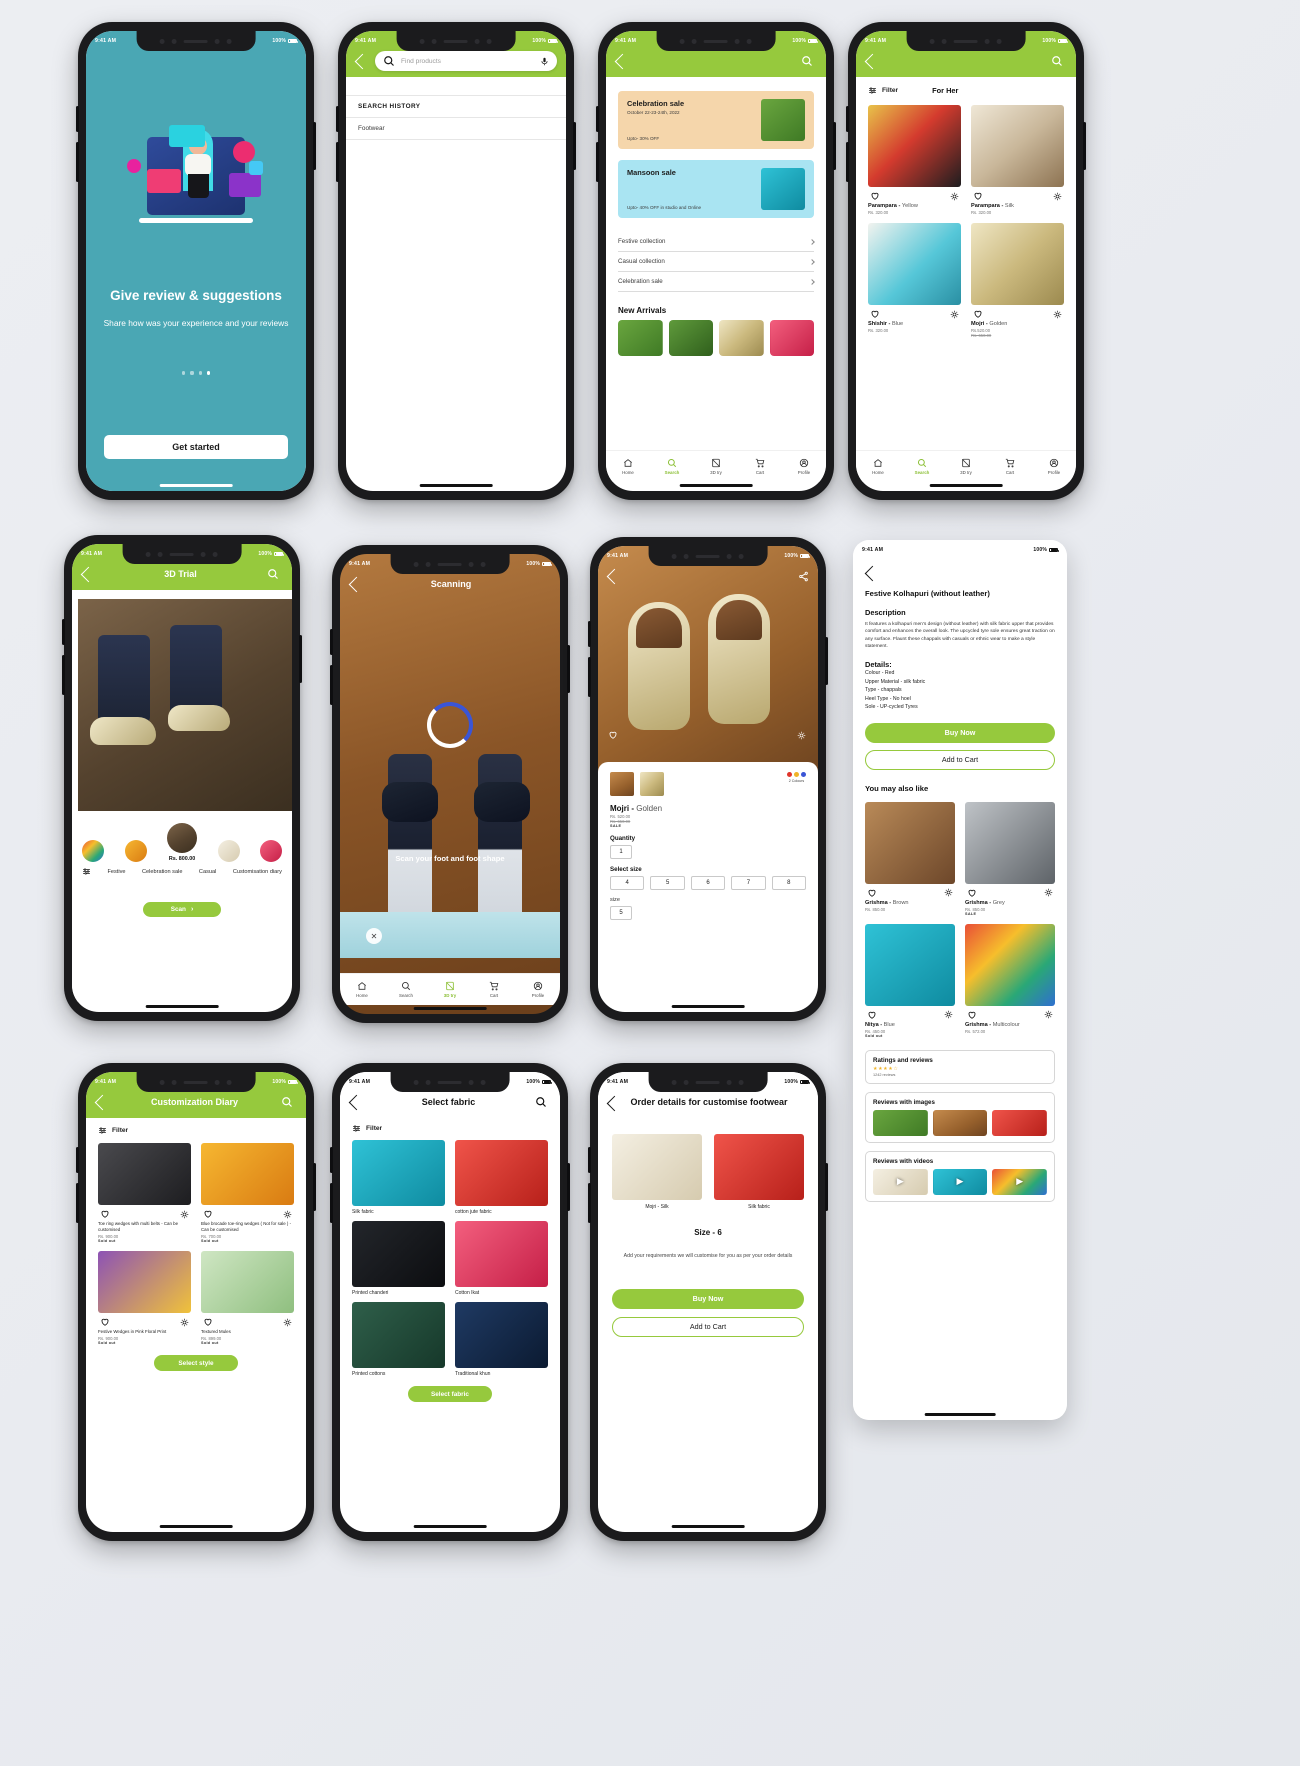 The height and width of the screenshot is (1766, 1300). Describe the element at coordinates (116, 872) in the screenshot. I see `chip-festive: Festive` at that location.